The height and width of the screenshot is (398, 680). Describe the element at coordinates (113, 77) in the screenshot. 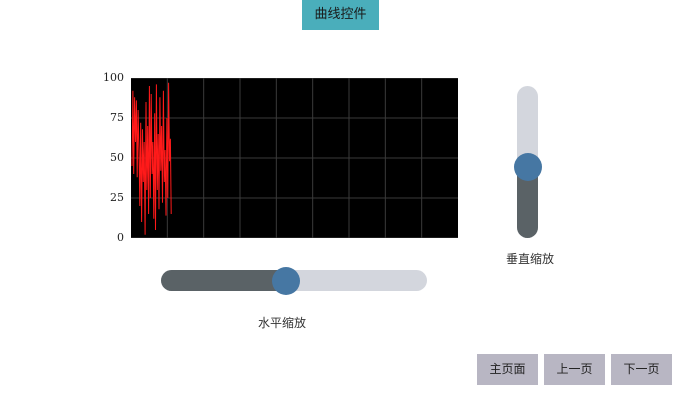

I see `y-tick-label: 100` at that location.